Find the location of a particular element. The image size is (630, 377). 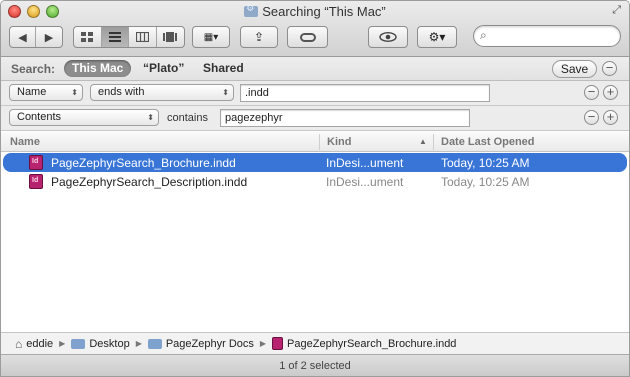

coverflow-view-button is located at coordinates (170, 37).